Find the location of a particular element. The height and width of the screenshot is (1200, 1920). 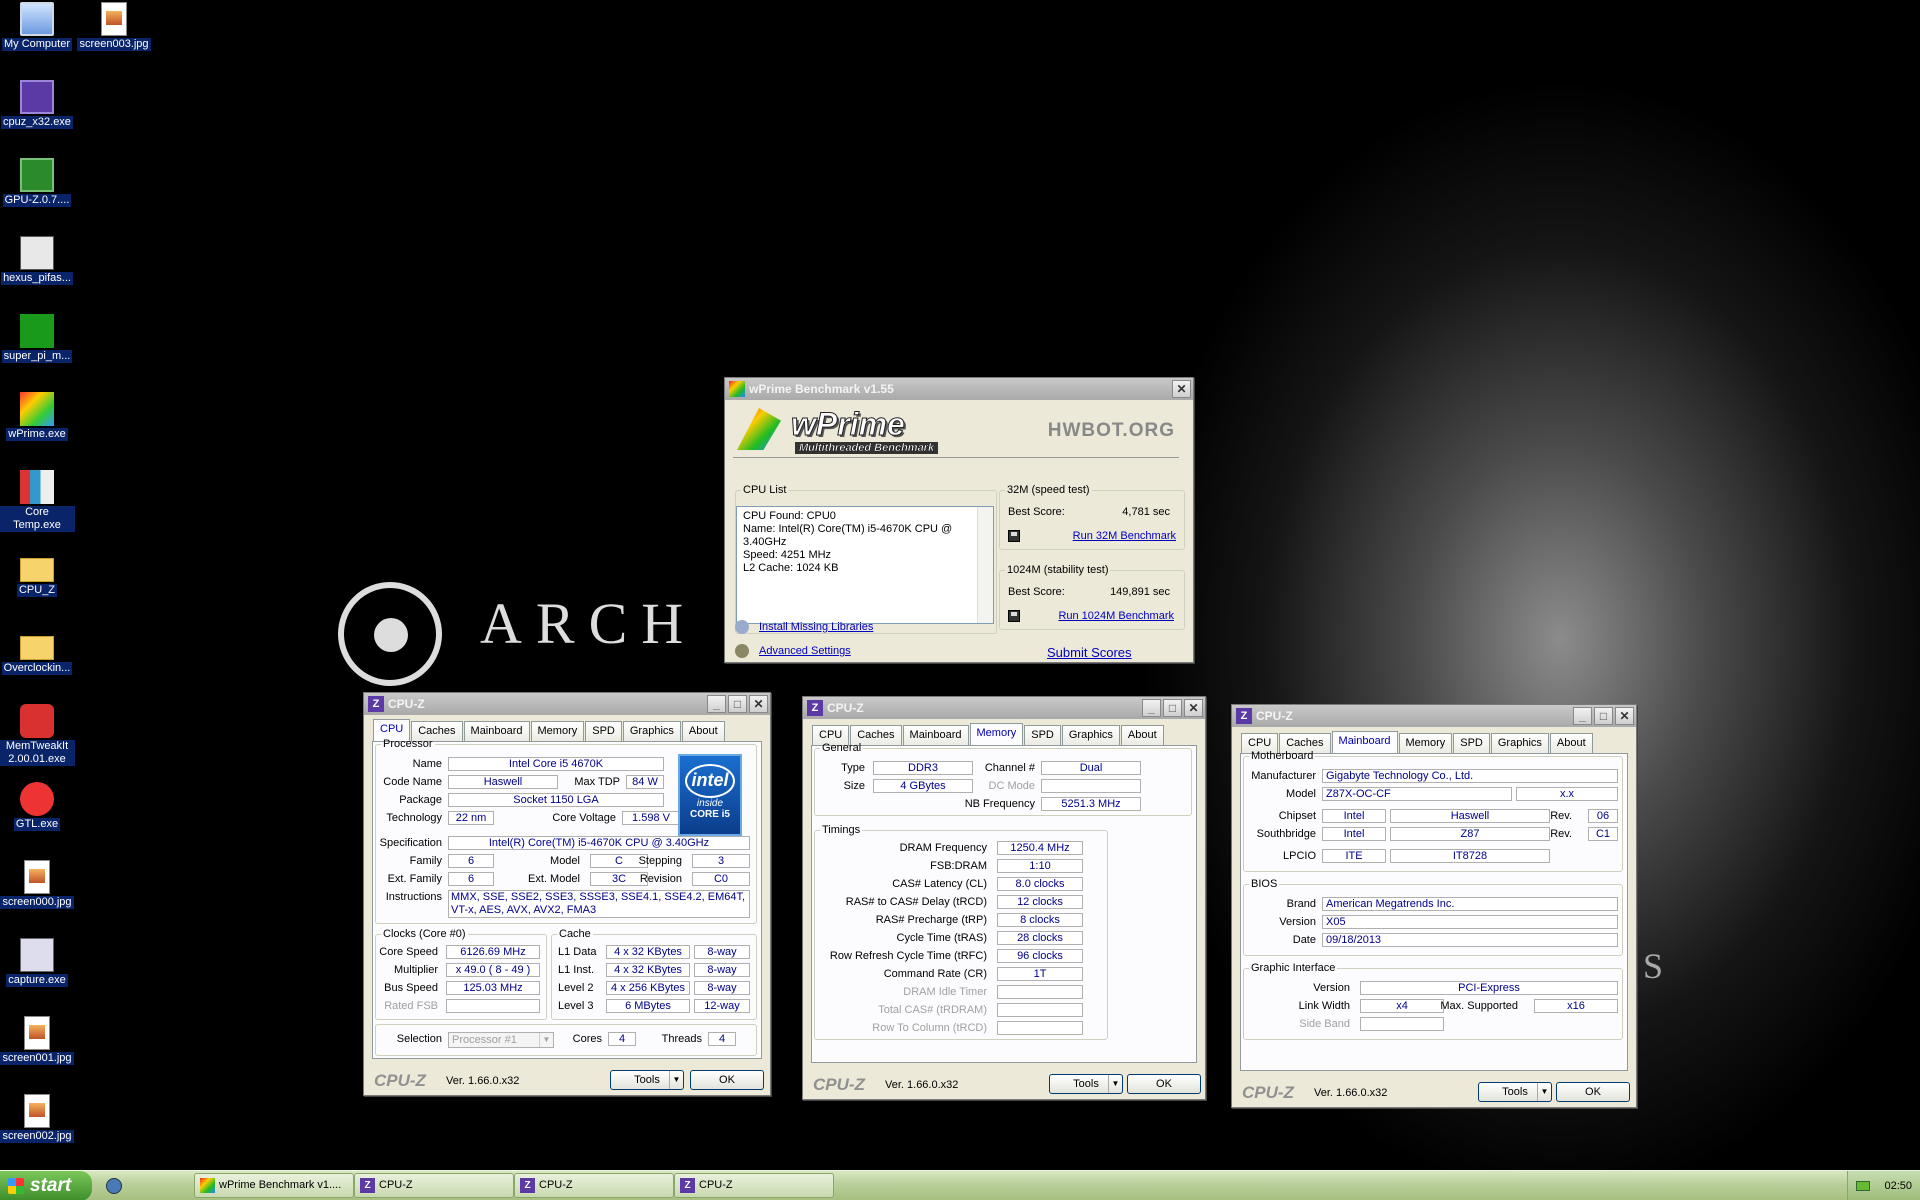

taskbar-item-cpuz-2: Z CPU-Z is located at coordinates (594, 1185).